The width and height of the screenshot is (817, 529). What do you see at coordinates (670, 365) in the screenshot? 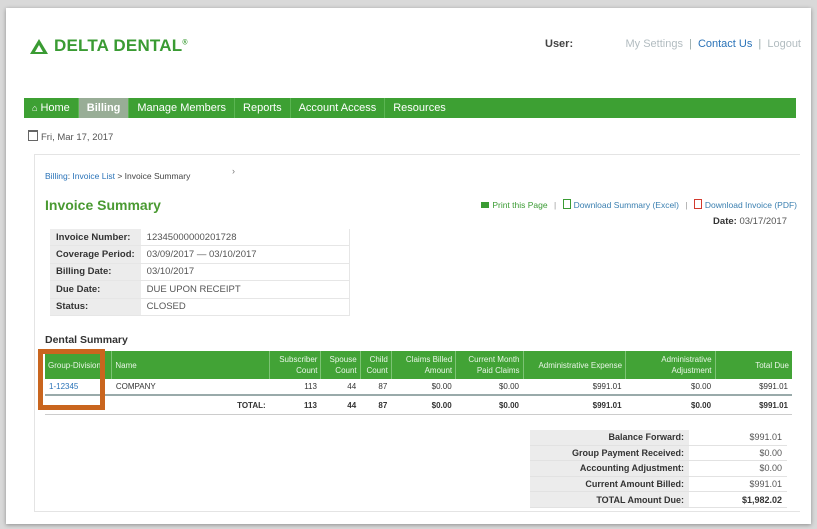
I see `col-admin-adjustment: Administrative Adjustment` at bounding box center [670, 365].